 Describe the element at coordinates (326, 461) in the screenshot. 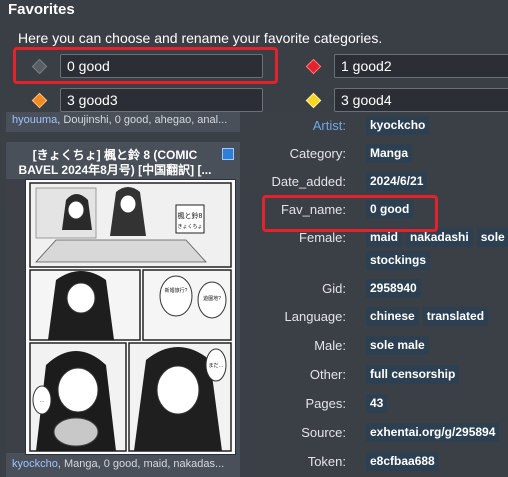

I see `info-label: Token:` at that location.